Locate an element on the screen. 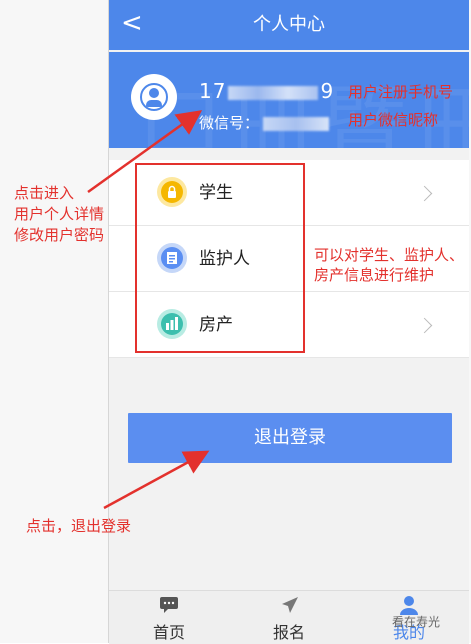 This screenshot has width=471, height=644. annotation-click-enter-1: 点击进入 is located at coordinates (44, 193).